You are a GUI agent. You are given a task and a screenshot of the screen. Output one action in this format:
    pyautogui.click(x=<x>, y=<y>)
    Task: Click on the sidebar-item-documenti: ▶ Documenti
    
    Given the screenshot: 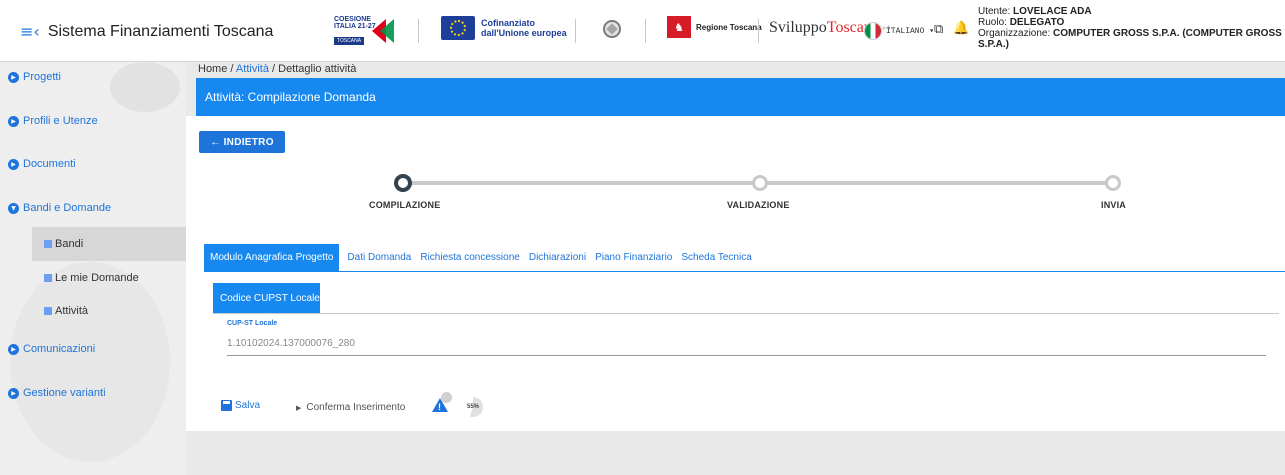 What is the action you would take?
    pyautogui.click(x=42, y=164)
    